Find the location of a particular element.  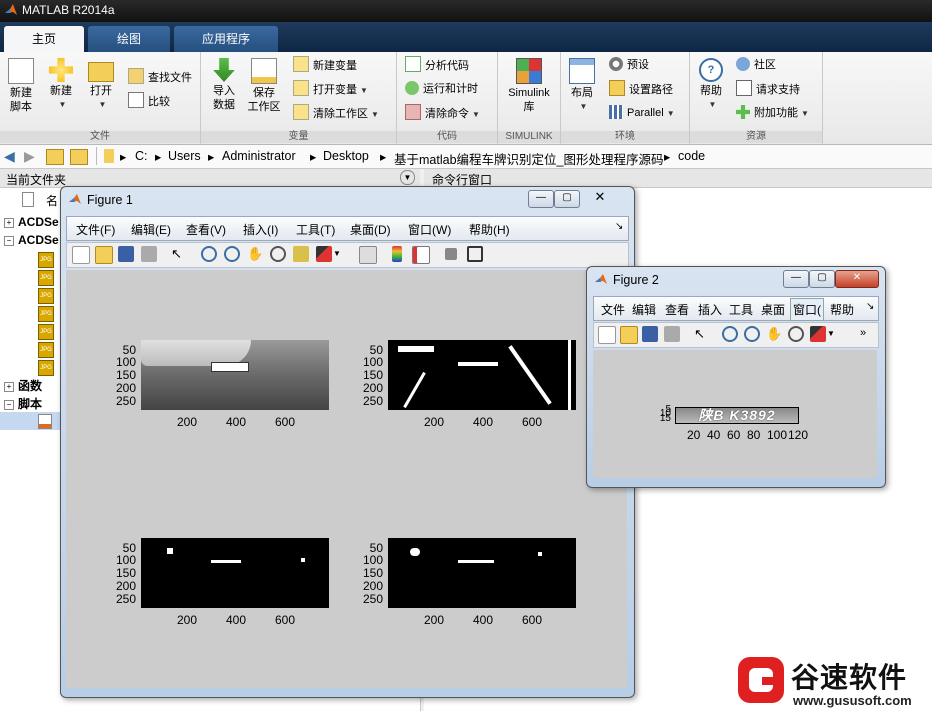

close-button: ✕ is located at coordinates (857, 279).